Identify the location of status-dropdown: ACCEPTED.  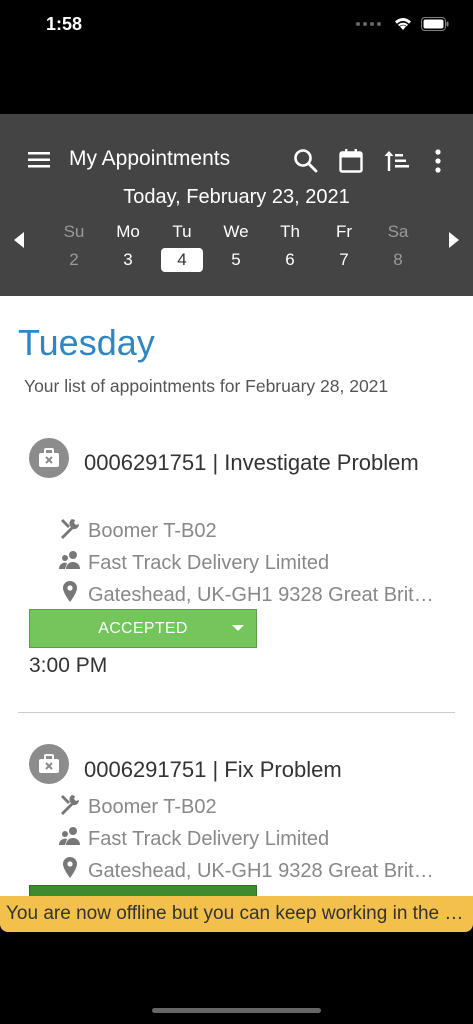
(143, 628).